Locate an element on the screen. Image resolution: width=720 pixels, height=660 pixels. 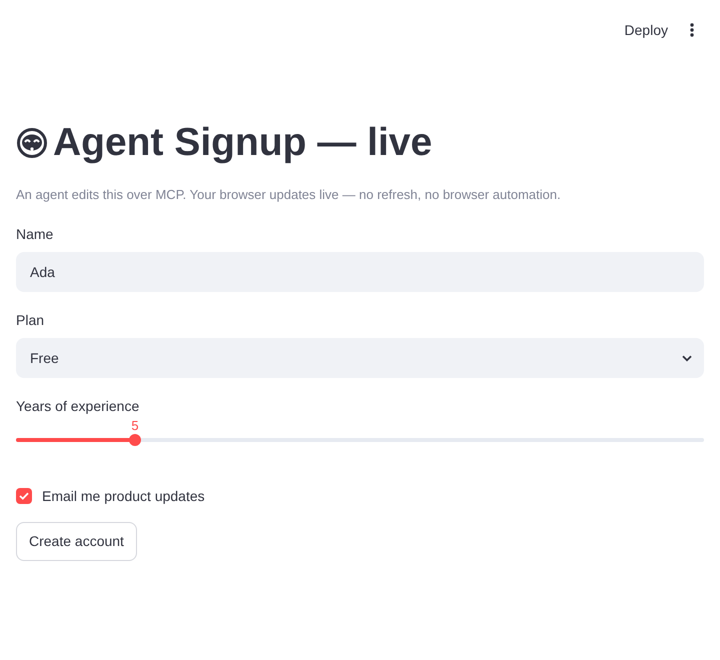
page-subtitle: An agent edits this over MCP. Your browser updates live — no refresh, no browser automation. is located at coordinates (289, 195).